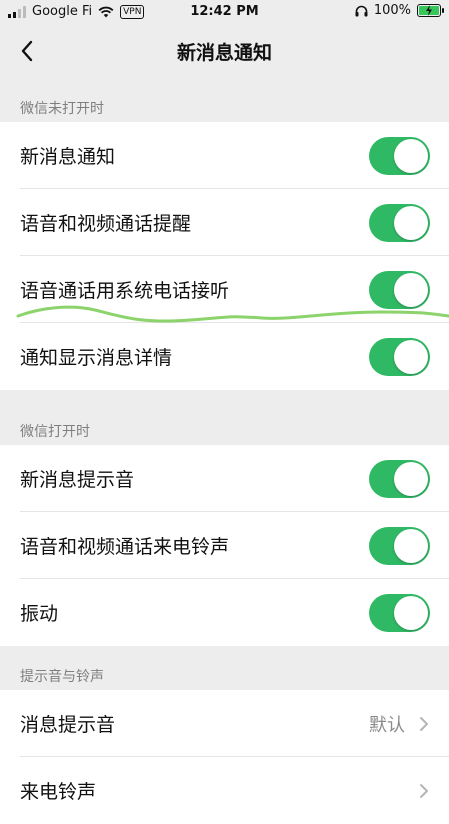  I want to click on row-new-message-sound: 新消息提示音, so click(224, 478).